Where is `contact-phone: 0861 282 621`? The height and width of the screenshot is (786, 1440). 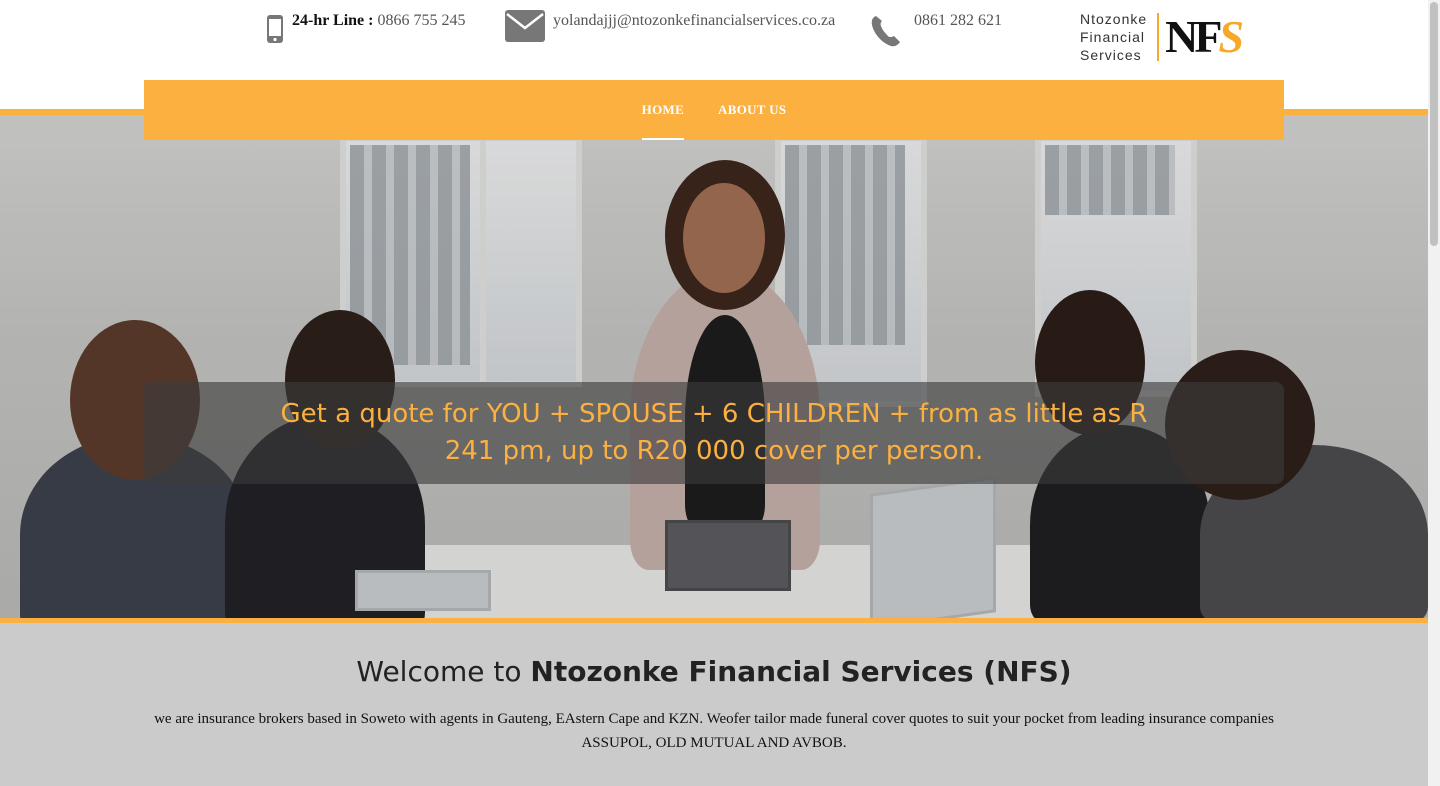 contact-phone: 0861 282 621 is located at coordinates (936, 32).